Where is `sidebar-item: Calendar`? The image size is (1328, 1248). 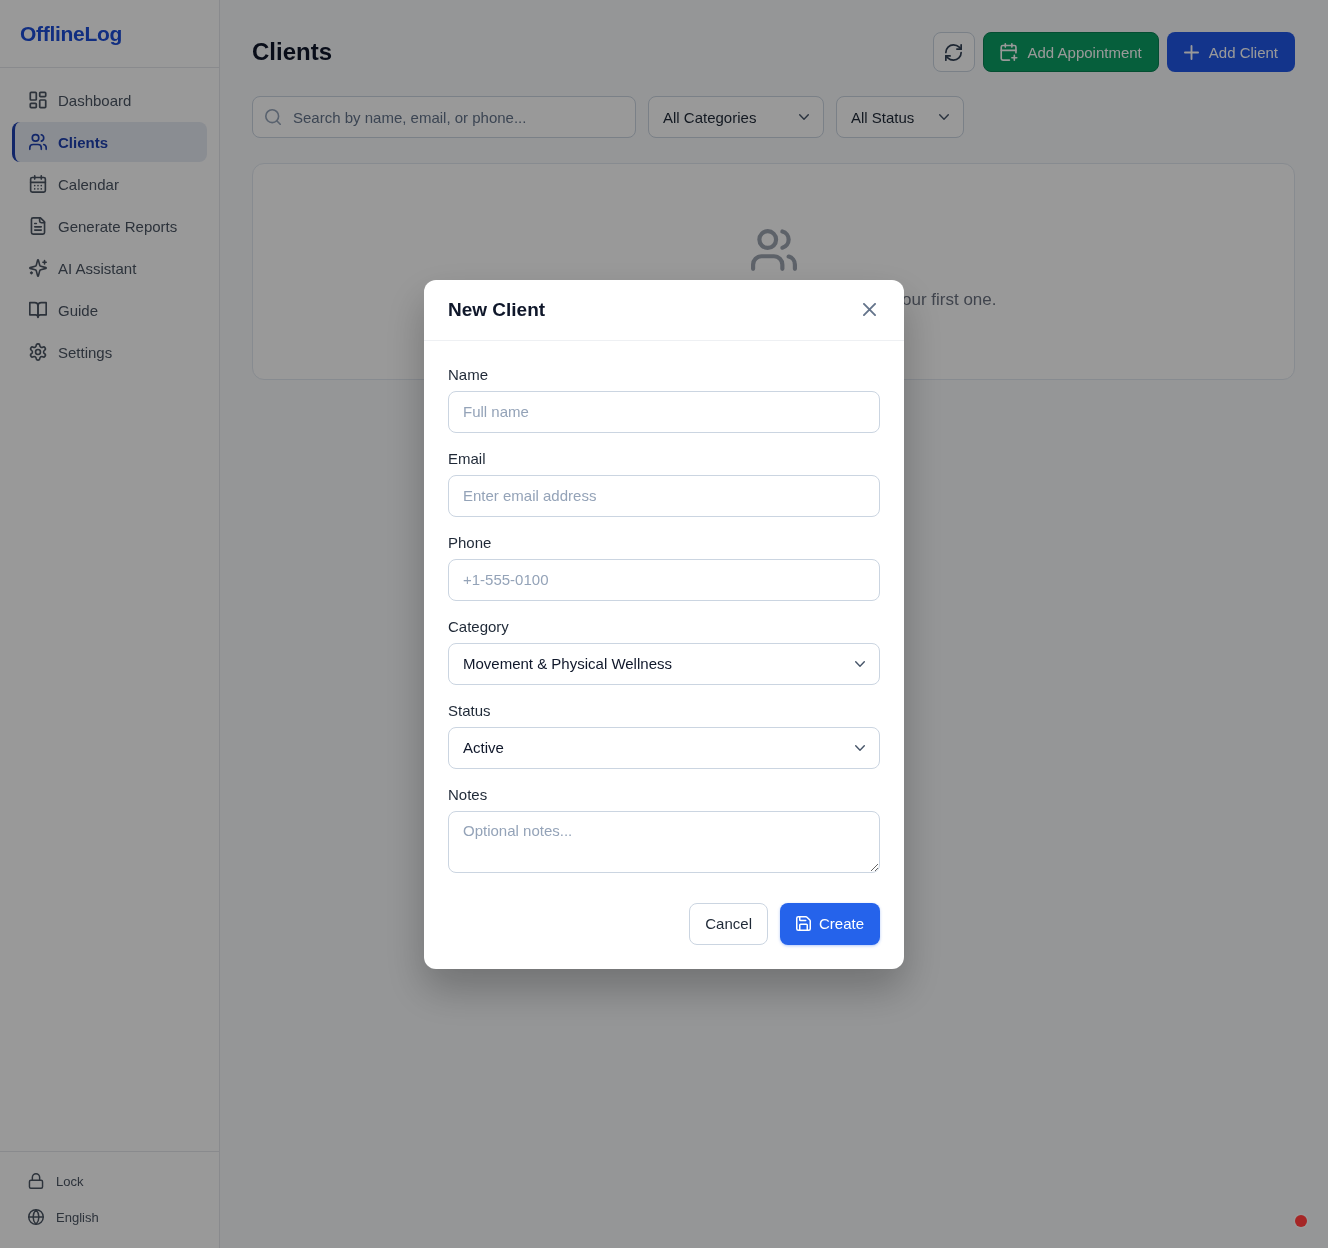
sidebar-item: Calendar is located at coordinates (109, 184).